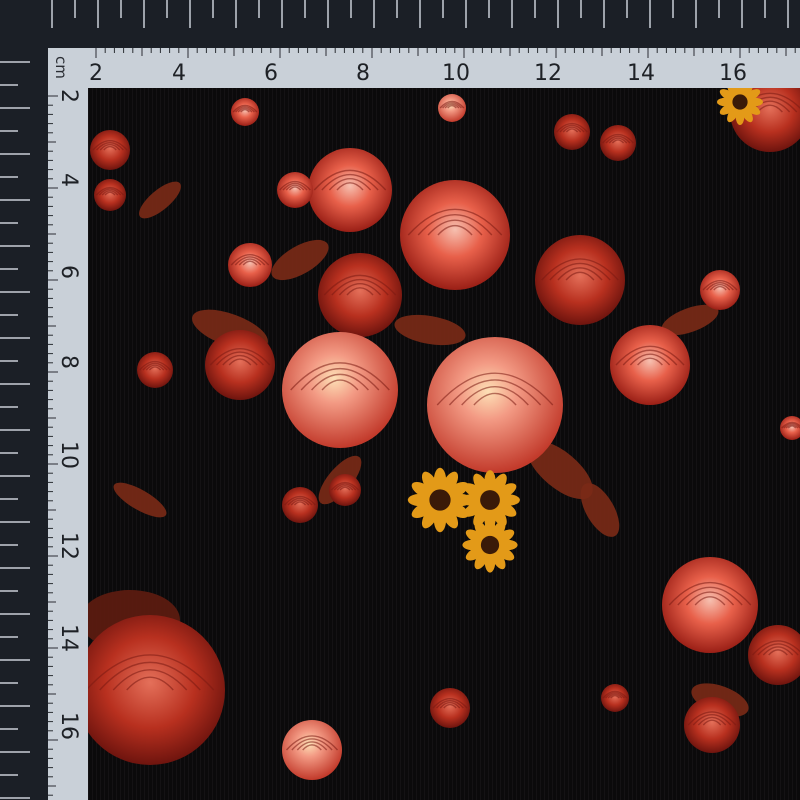 Image resolution: width=800 pixels, height=800 pixels. Describe the element at coordinates (68, 638) in the screenshot. I see `left-label: 14` at that location.